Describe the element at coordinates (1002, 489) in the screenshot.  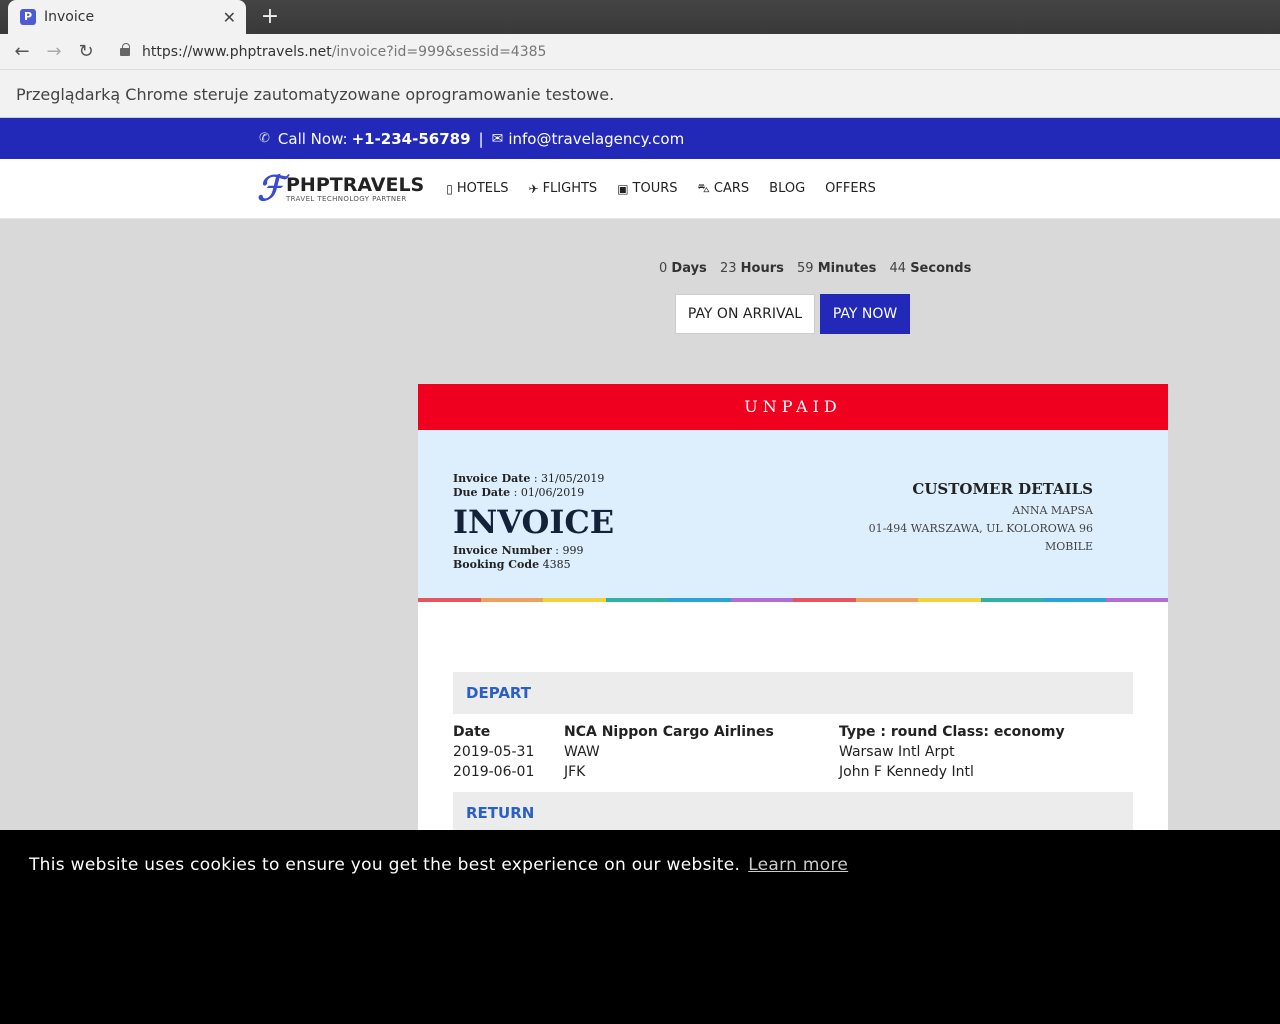
I see `customer-details-heading: CUSTOMER DETAILS` at that location.